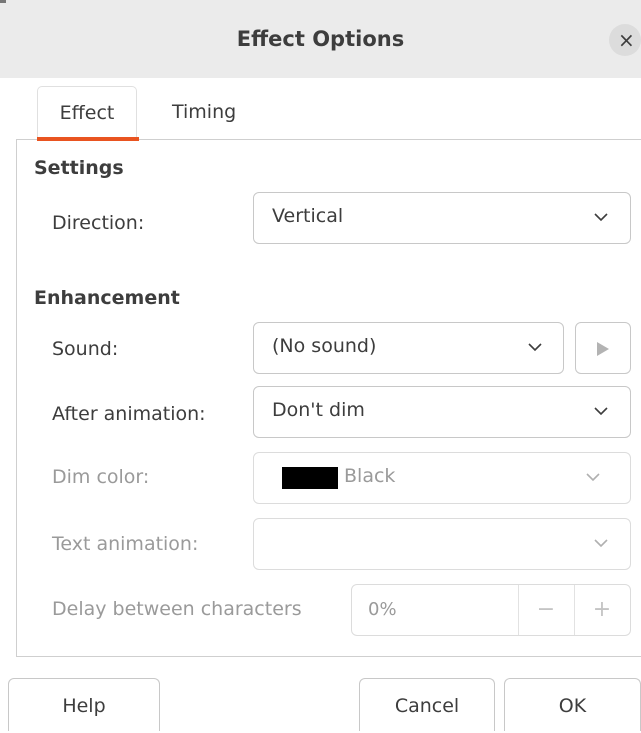 The height and width of the screenshot is (733, 641). Describe the element at coordinates (308, 216) in the screenshot. I see `direction-value: Vertical` at that location.